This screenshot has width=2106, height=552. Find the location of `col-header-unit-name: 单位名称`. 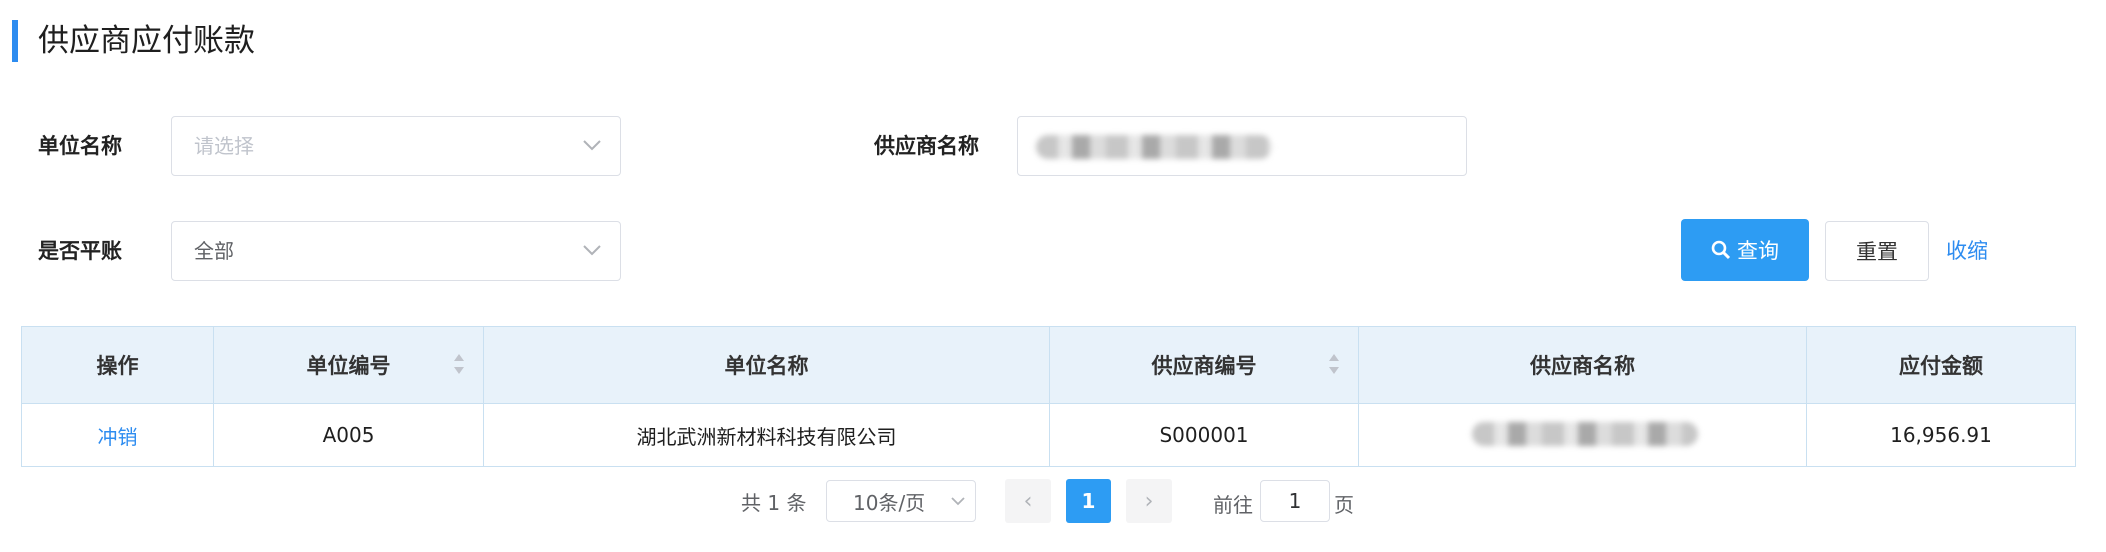

col-header-unit-name: 单位名称 is located at coordinates (766, 365).